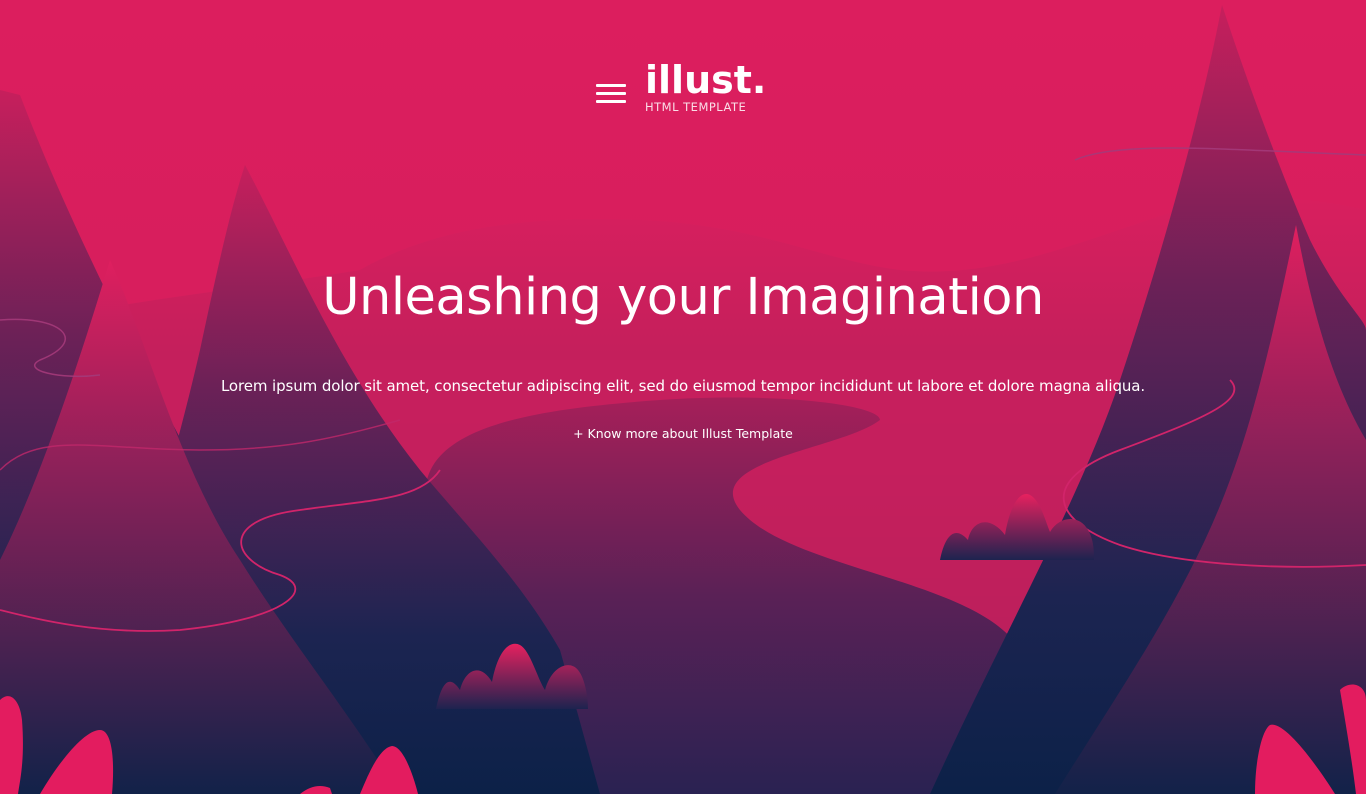 The width and height of the screenshot is (1366, 794). I want to click on logo-subtitle: HTML TEMPLATE, so click(696, 107).